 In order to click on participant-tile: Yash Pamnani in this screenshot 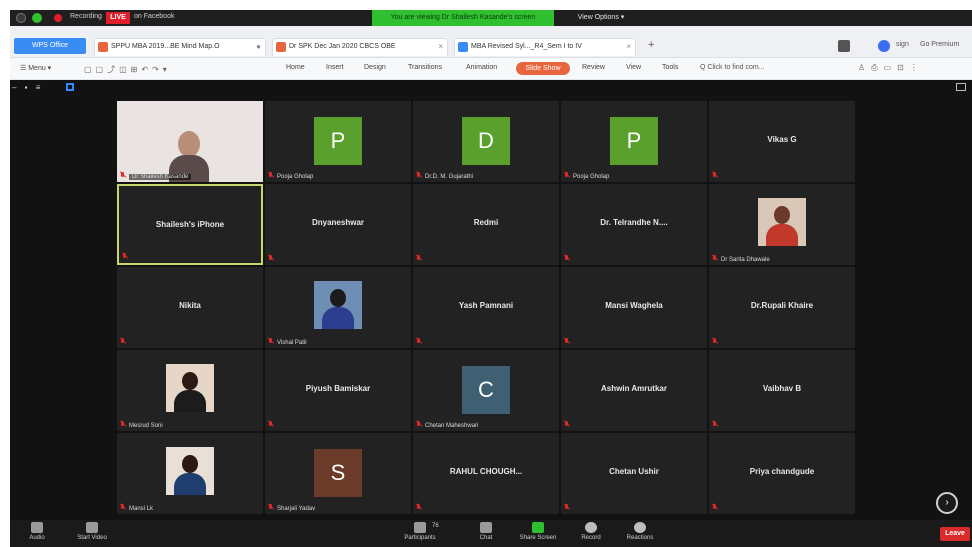, I will do `click(486, 307)`.